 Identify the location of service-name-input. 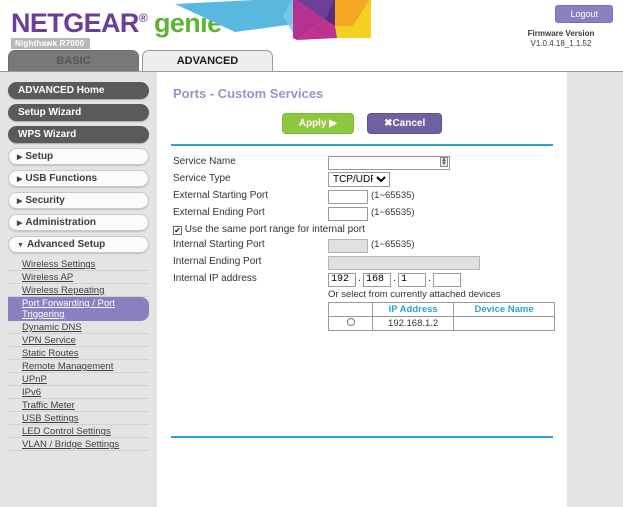
(389, 162).